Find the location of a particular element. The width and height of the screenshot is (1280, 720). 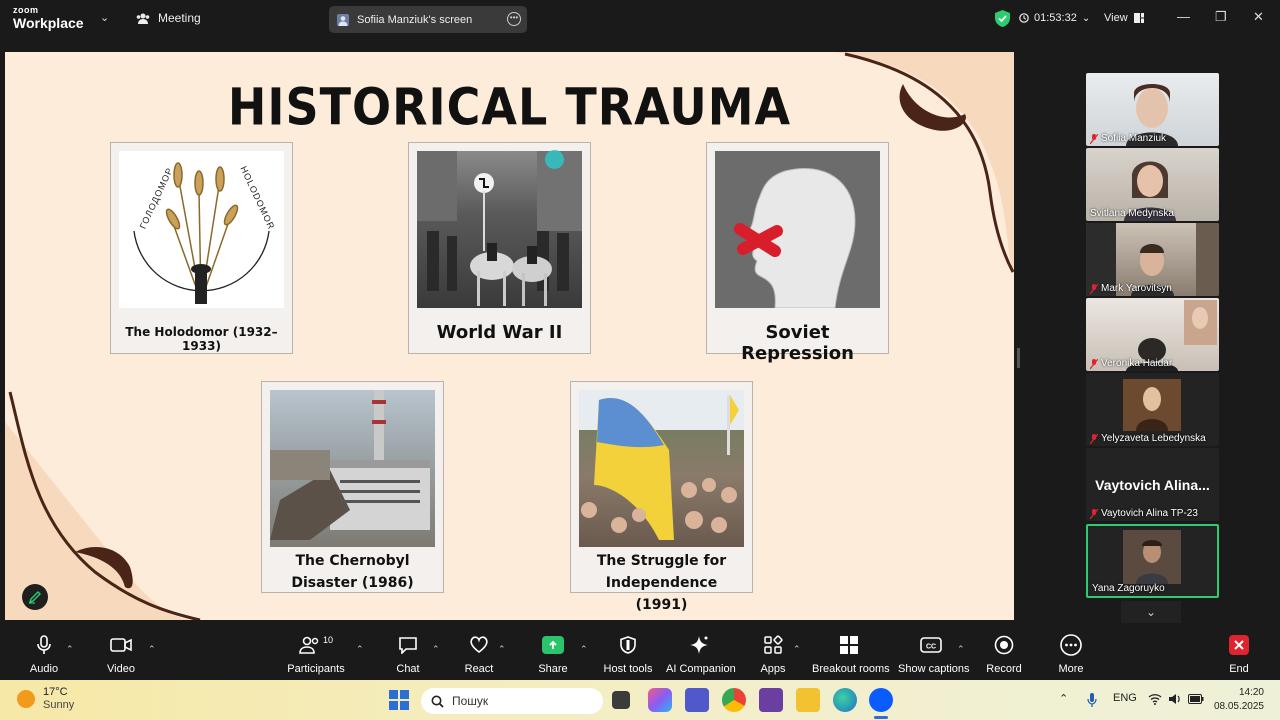

volume-icon is located at coordinates (1175, 699).